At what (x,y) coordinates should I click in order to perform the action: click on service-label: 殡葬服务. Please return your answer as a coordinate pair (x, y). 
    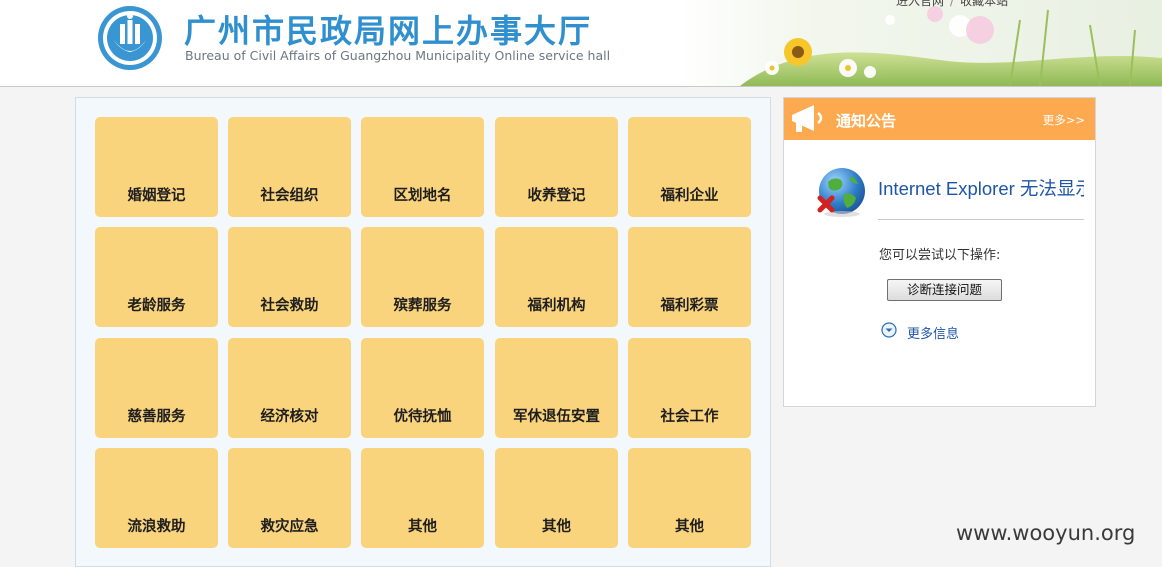
    Looking at the image, I should click on (422, 306).